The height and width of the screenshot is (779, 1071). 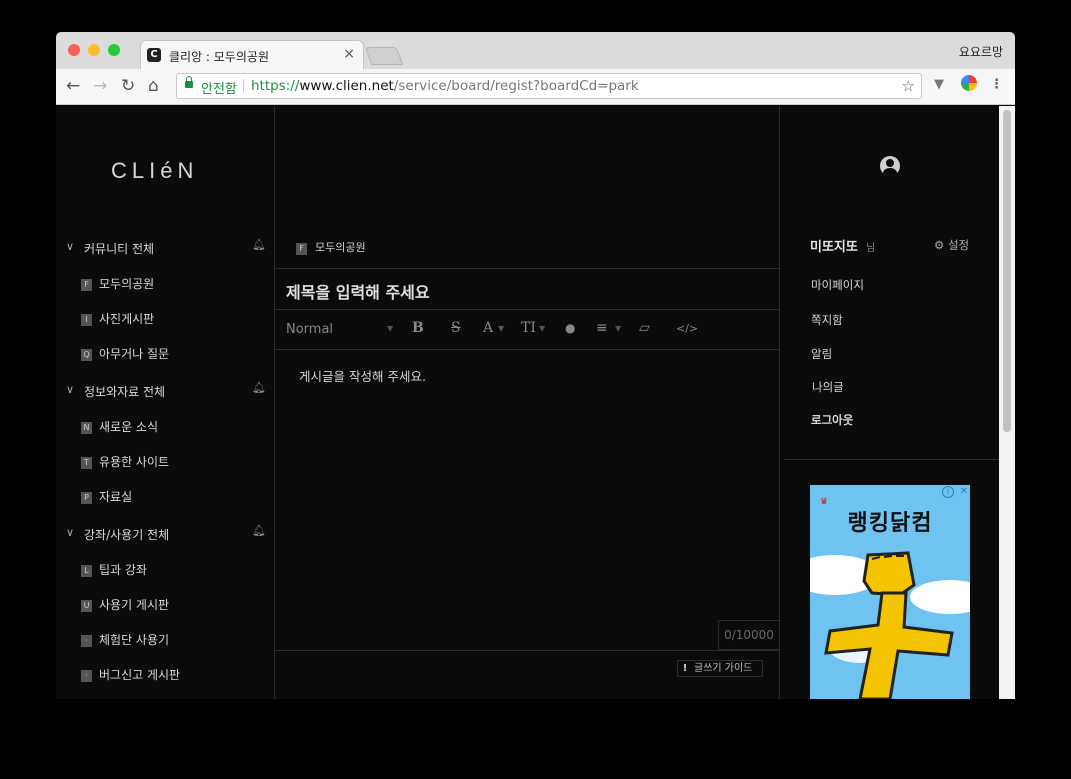 I want to click on sidebar-section-label: 강좌/사용기 전체, so click(x=127, y=535).